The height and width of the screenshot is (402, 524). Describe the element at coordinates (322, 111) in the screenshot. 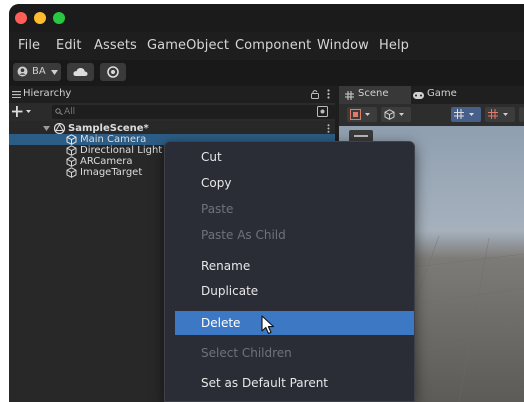

I see `scene-visibility-icon` at that location.